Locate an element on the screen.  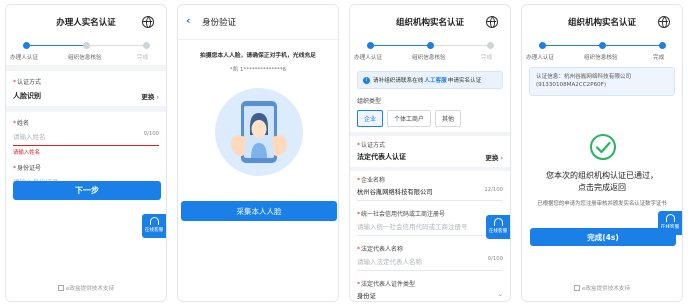
auth-method-value: 人脸识别 is located at coordinates (27, 96).